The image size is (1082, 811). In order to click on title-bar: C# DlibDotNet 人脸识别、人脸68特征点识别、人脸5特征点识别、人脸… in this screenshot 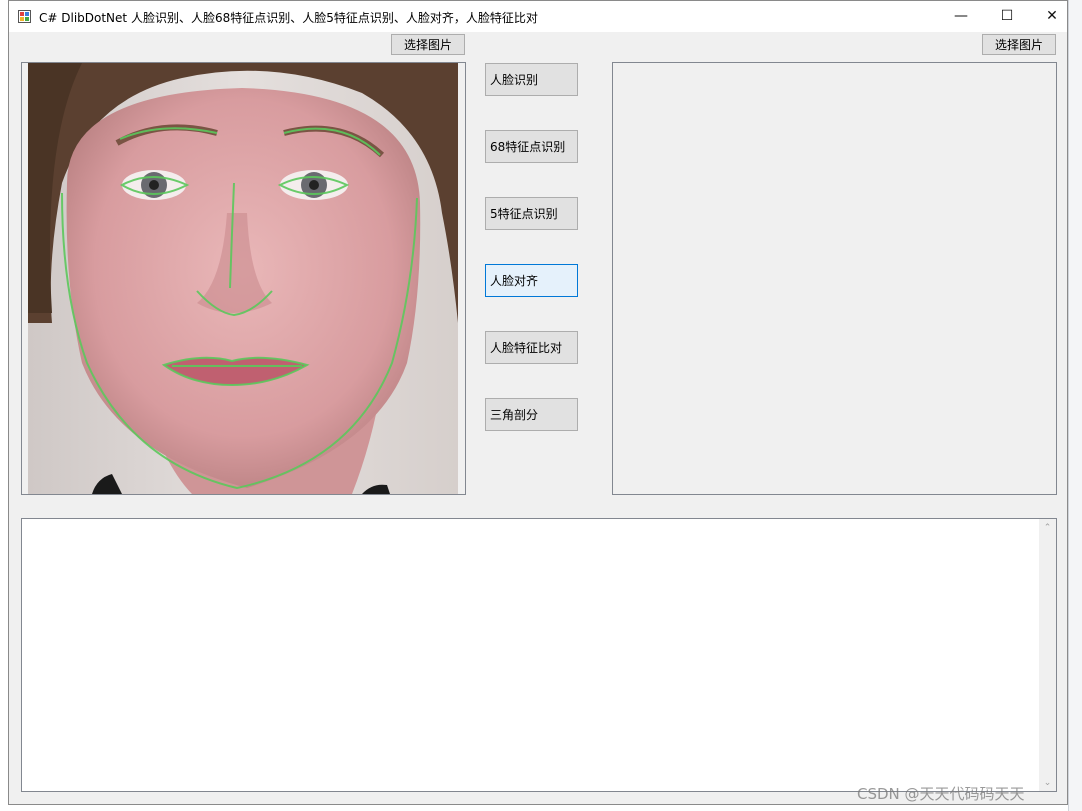, I will do `click(538, 16)`.